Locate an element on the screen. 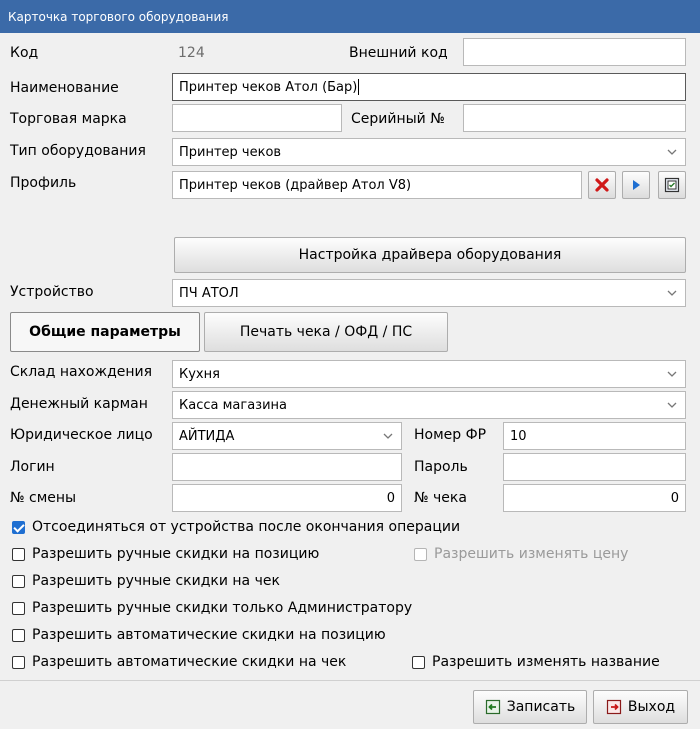  cash-select-value: Касса магазина is located at coordinates (233, 405).